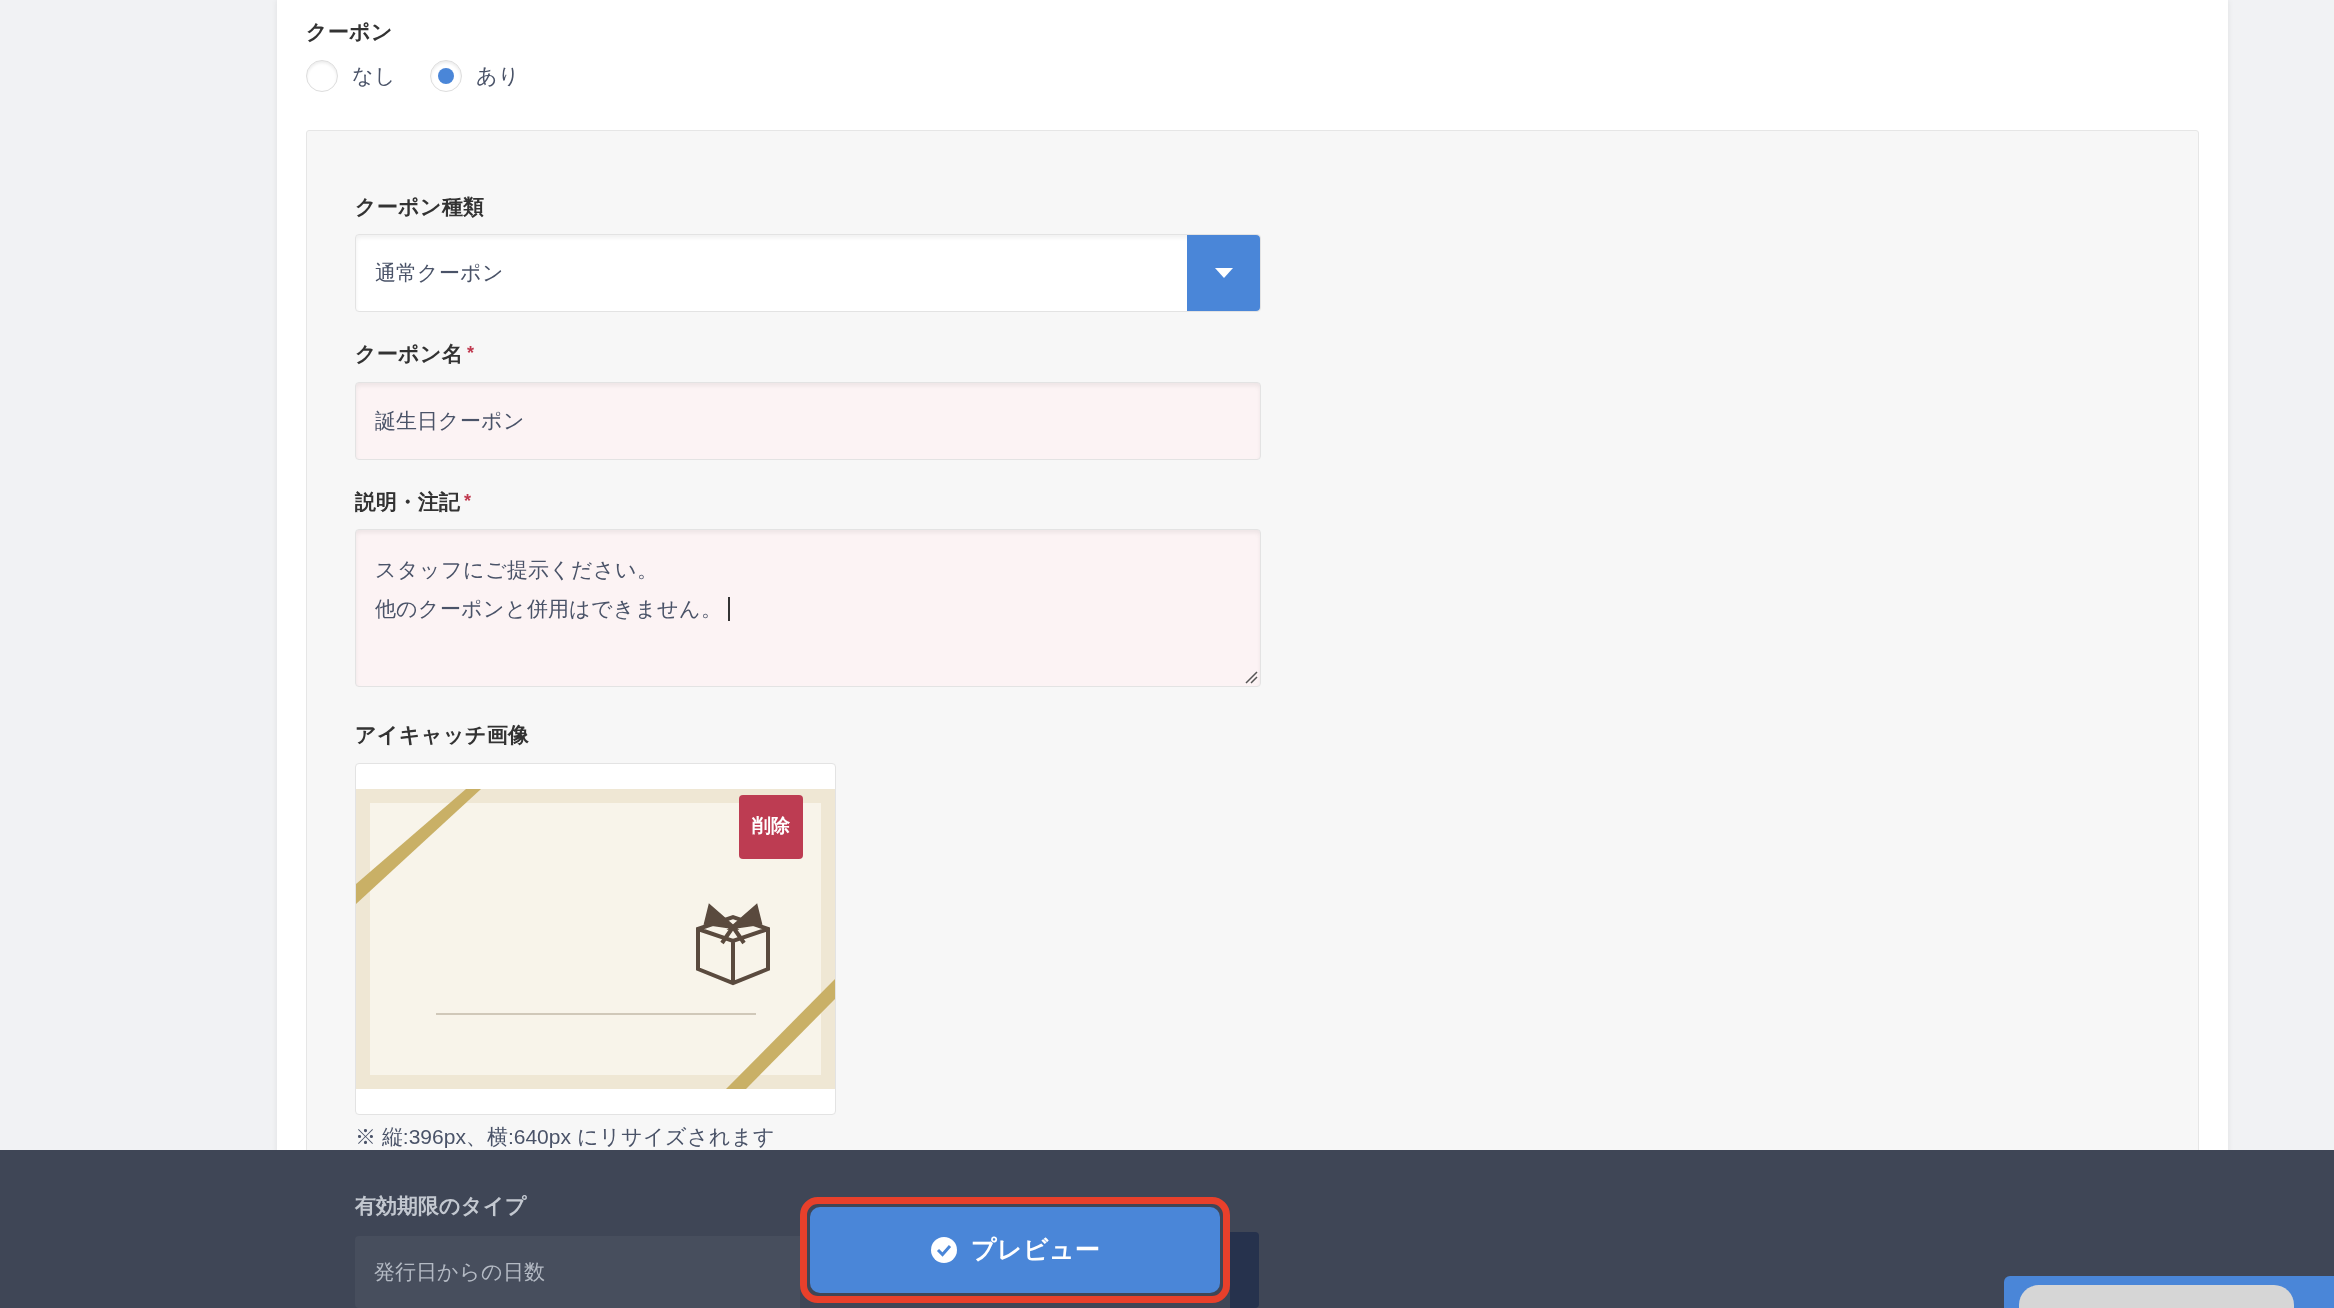 The image size is (2334, 1308). I want to click on coupon-name-input: 誕生日クーポン, so click(808, 420).